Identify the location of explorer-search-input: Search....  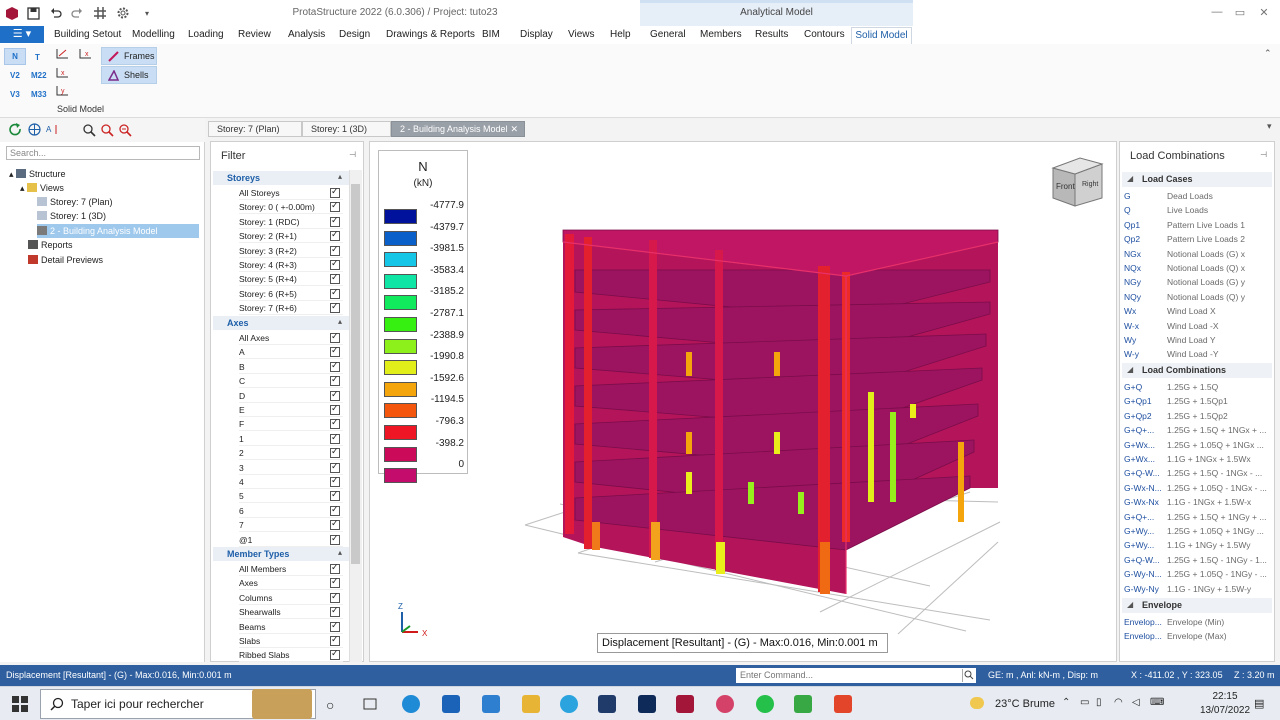
(103, 153).